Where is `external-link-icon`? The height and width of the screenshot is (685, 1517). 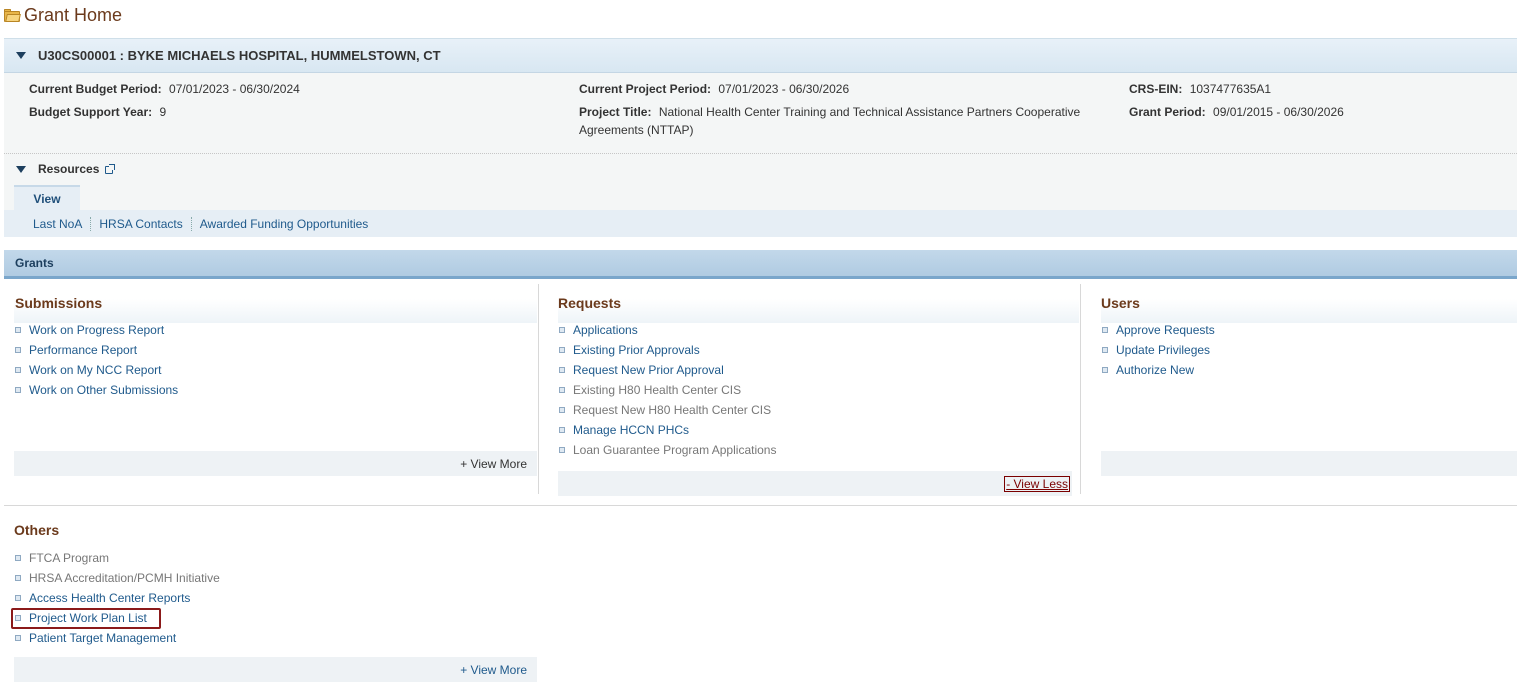 external-link-icon is located at coordinates (110, 169).